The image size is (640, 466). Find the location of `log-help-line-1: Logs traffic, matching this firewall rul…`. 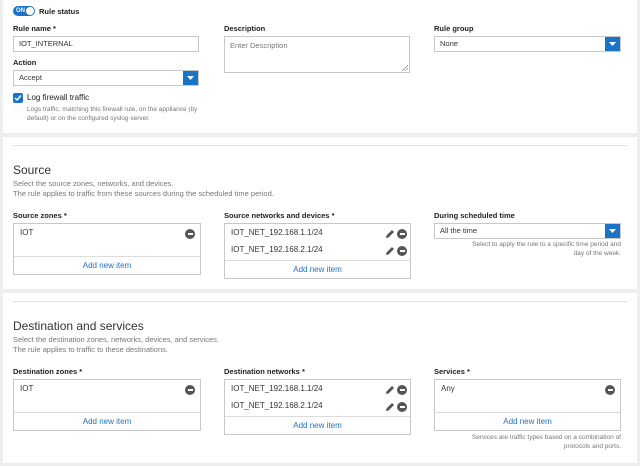

log-help-line-1: Logs traffic, matching this firewall rul… is located at coordinates (112, 109).